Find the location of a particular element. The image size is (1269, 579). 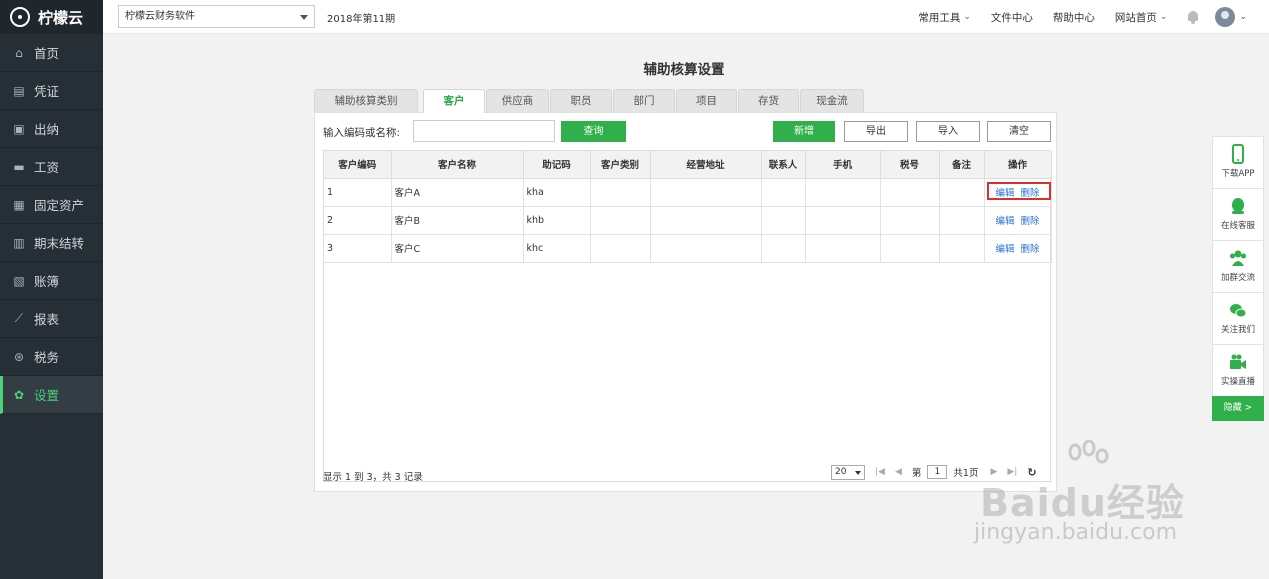

app-logo: 柠檬云 is located at coordinates (51, 17).